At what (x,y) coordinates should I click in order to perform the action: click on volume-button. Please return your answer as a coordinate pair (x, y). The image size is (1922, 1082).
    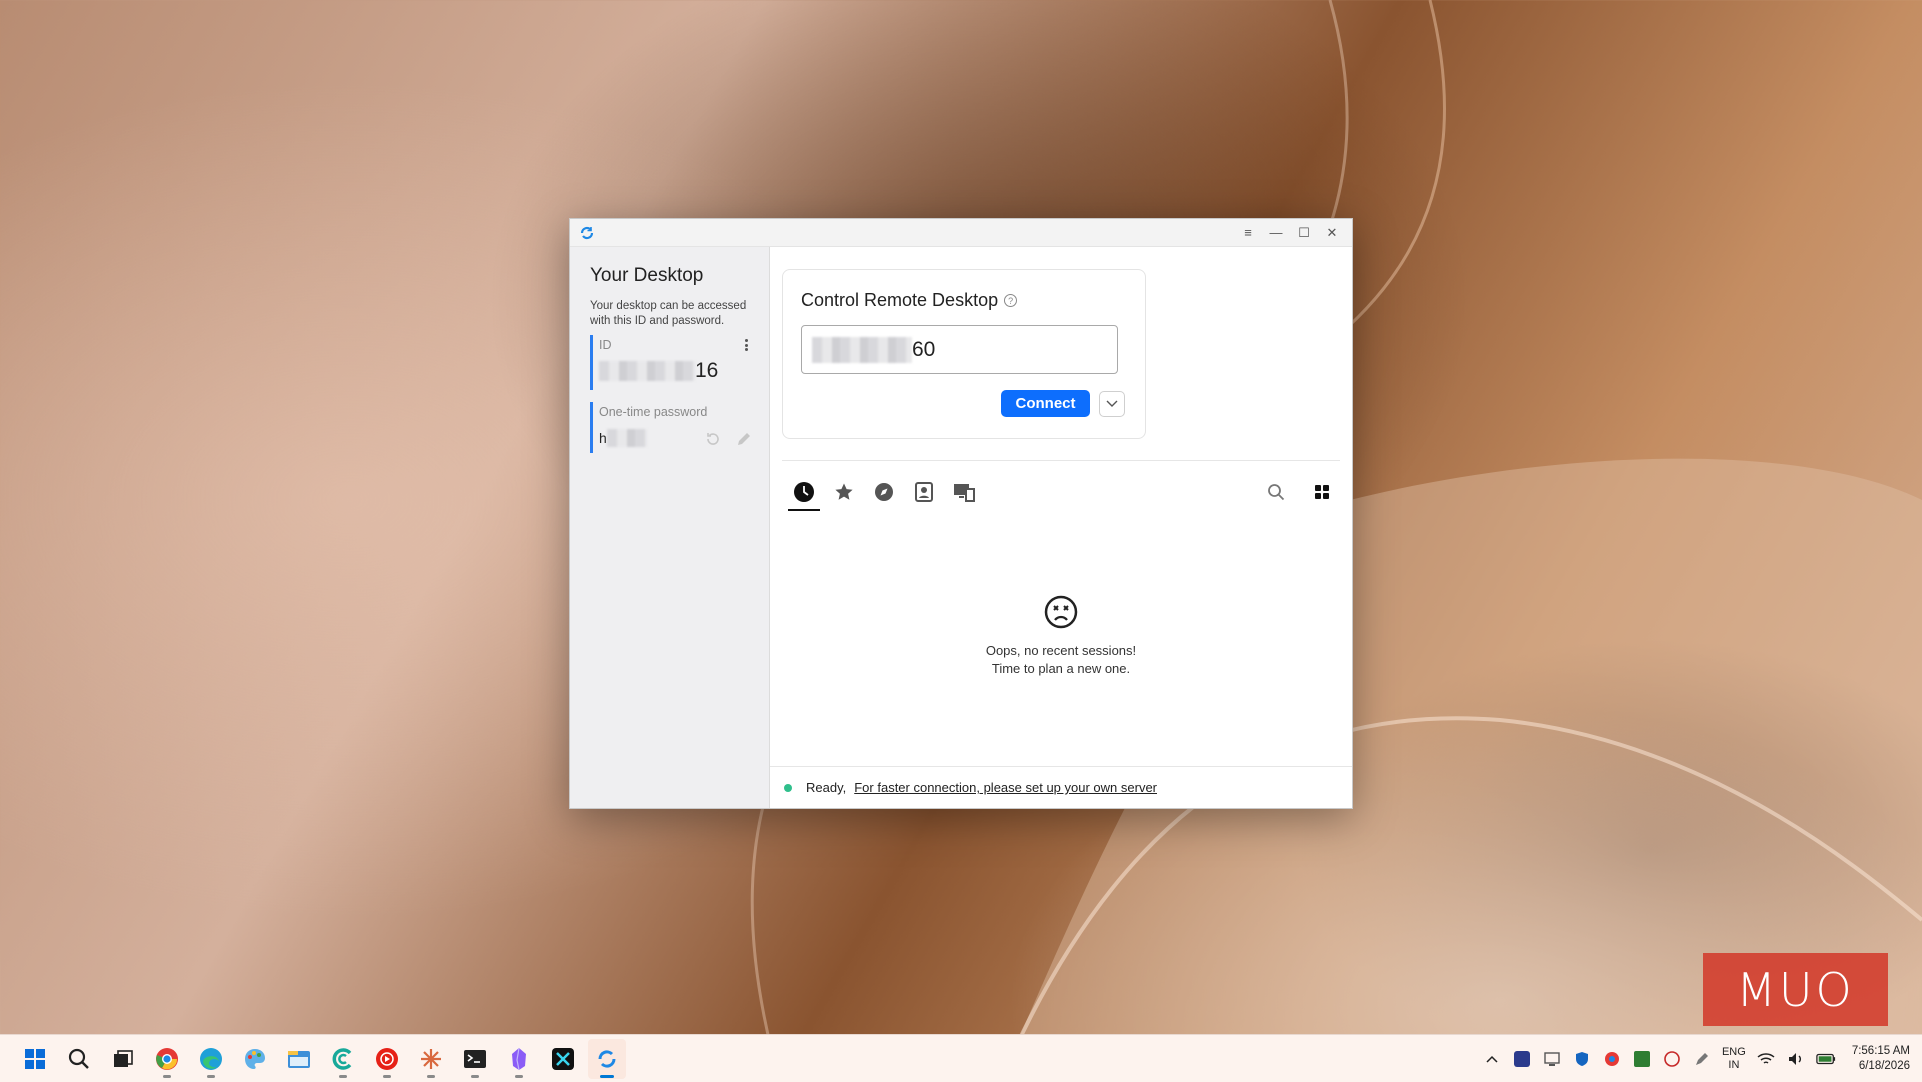
    Looking at the image, I should click on (1796, 1059).